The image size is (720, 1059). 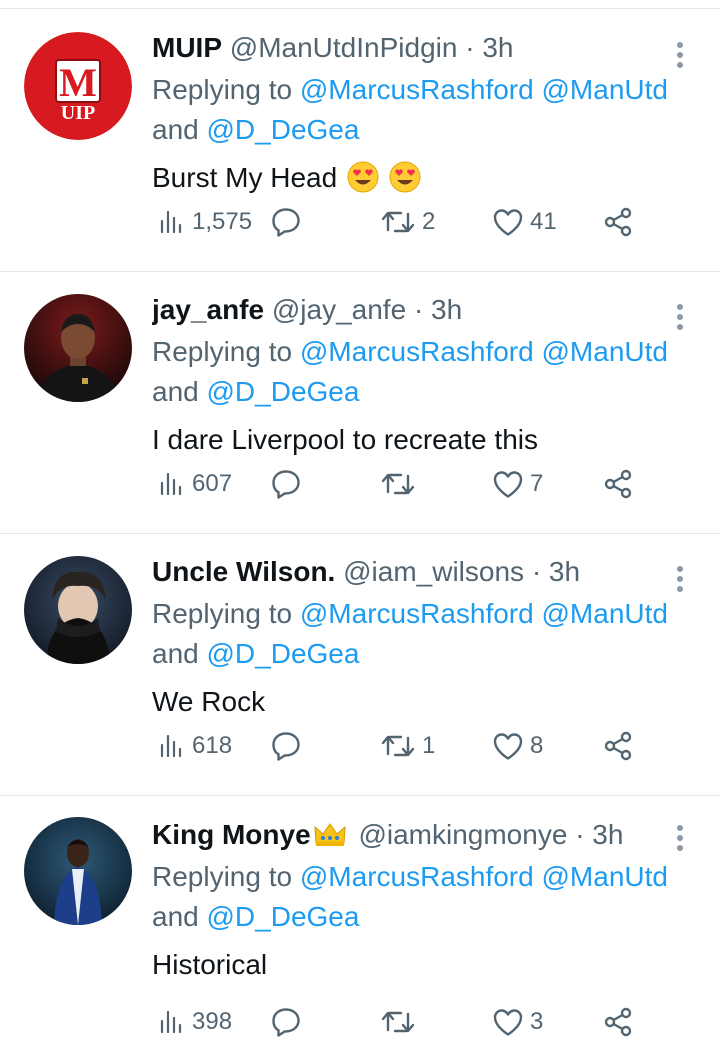 What do you see at coordinates (208, 309) in the screenshot?
I see `display-name: jay_anfe` at bounding box center [208, 309].